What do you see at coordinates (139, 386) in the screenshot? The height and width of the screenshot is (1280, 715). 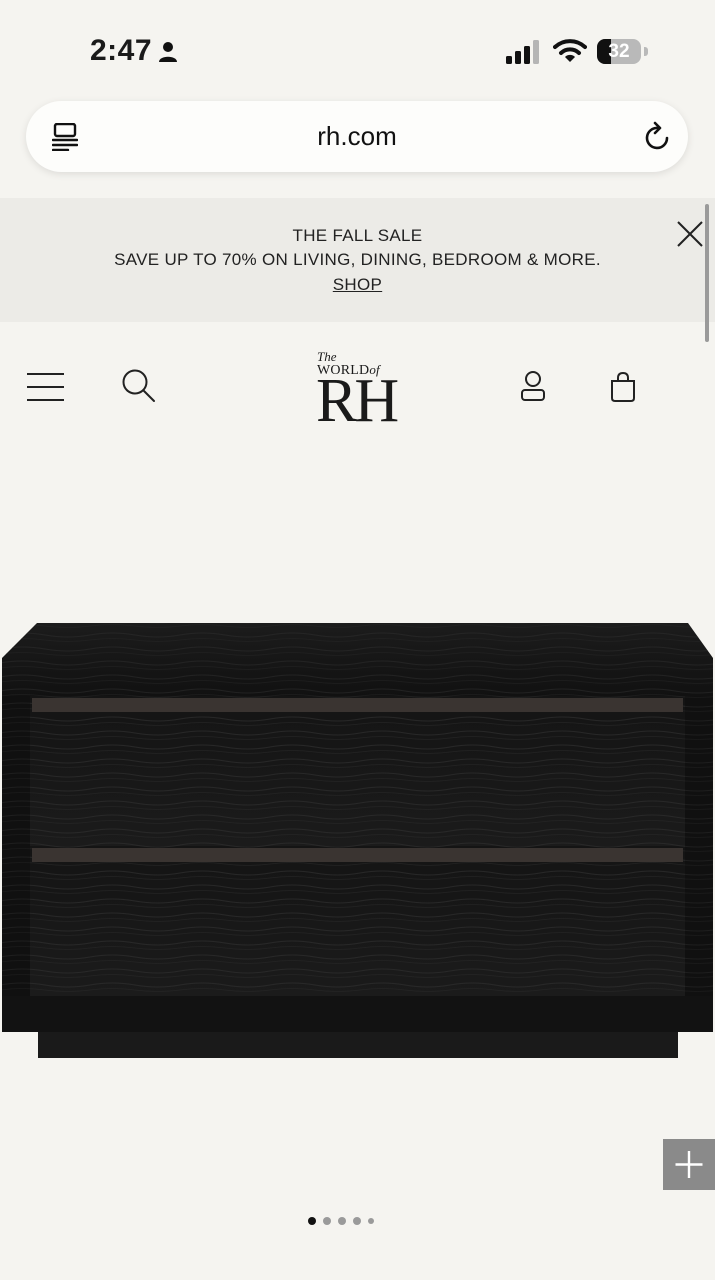 I see `search-icon` at bounding box center [139, 386].